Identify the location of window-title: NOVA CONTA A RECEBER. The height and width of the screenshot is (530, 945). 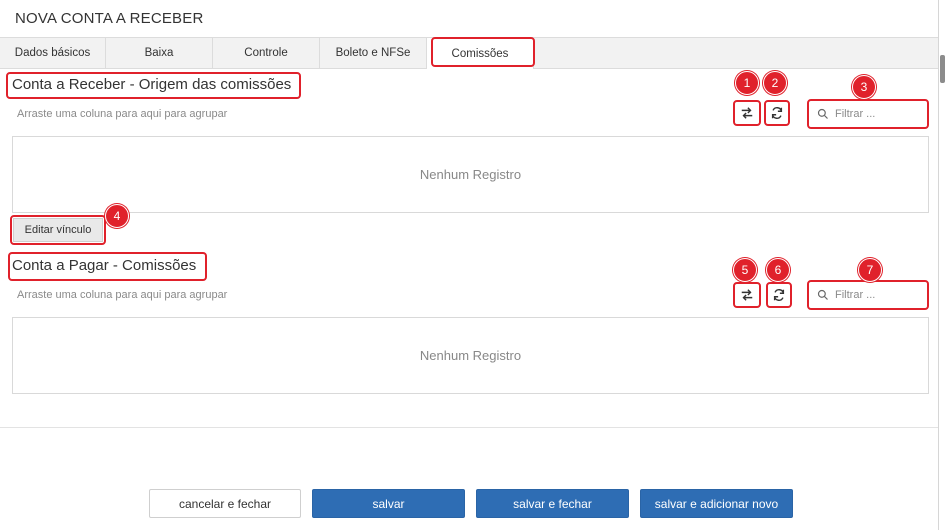
(109, 18).